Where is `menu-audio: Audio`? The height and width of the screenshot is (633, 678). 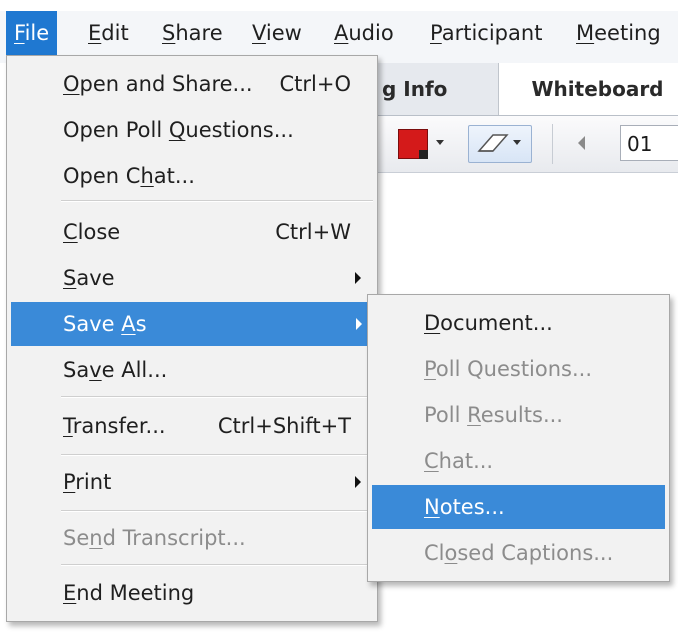 menu-audio: Audio is located at coordinates (364, 33).